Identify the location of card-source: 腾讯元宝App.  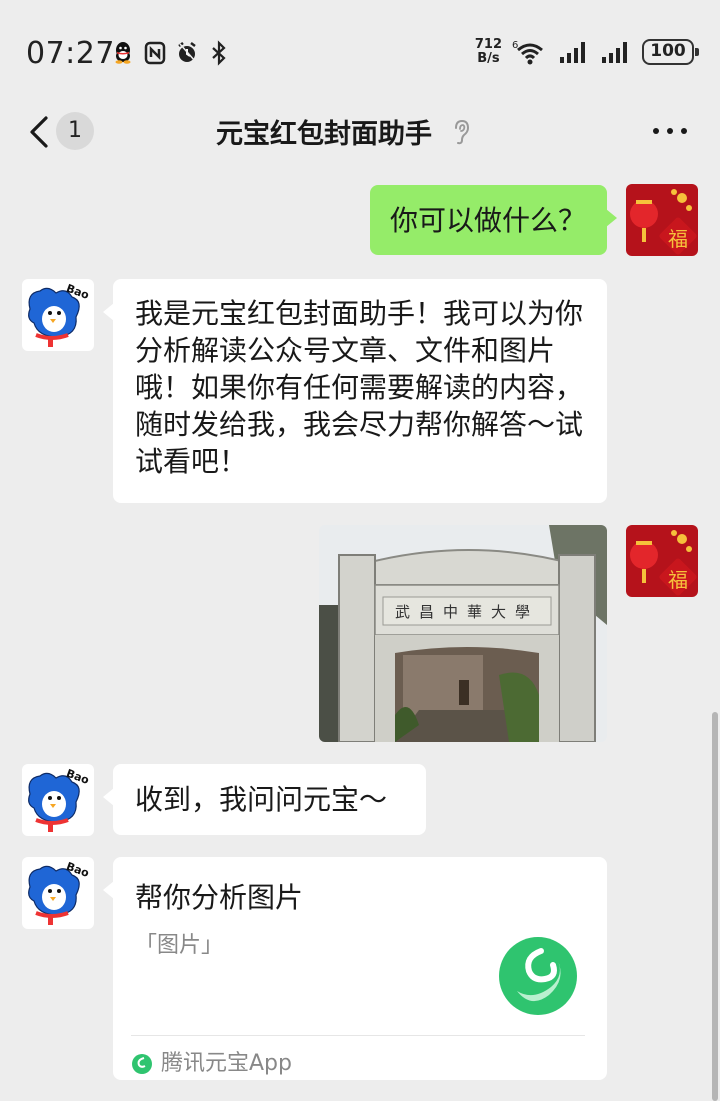
(226, 1063).